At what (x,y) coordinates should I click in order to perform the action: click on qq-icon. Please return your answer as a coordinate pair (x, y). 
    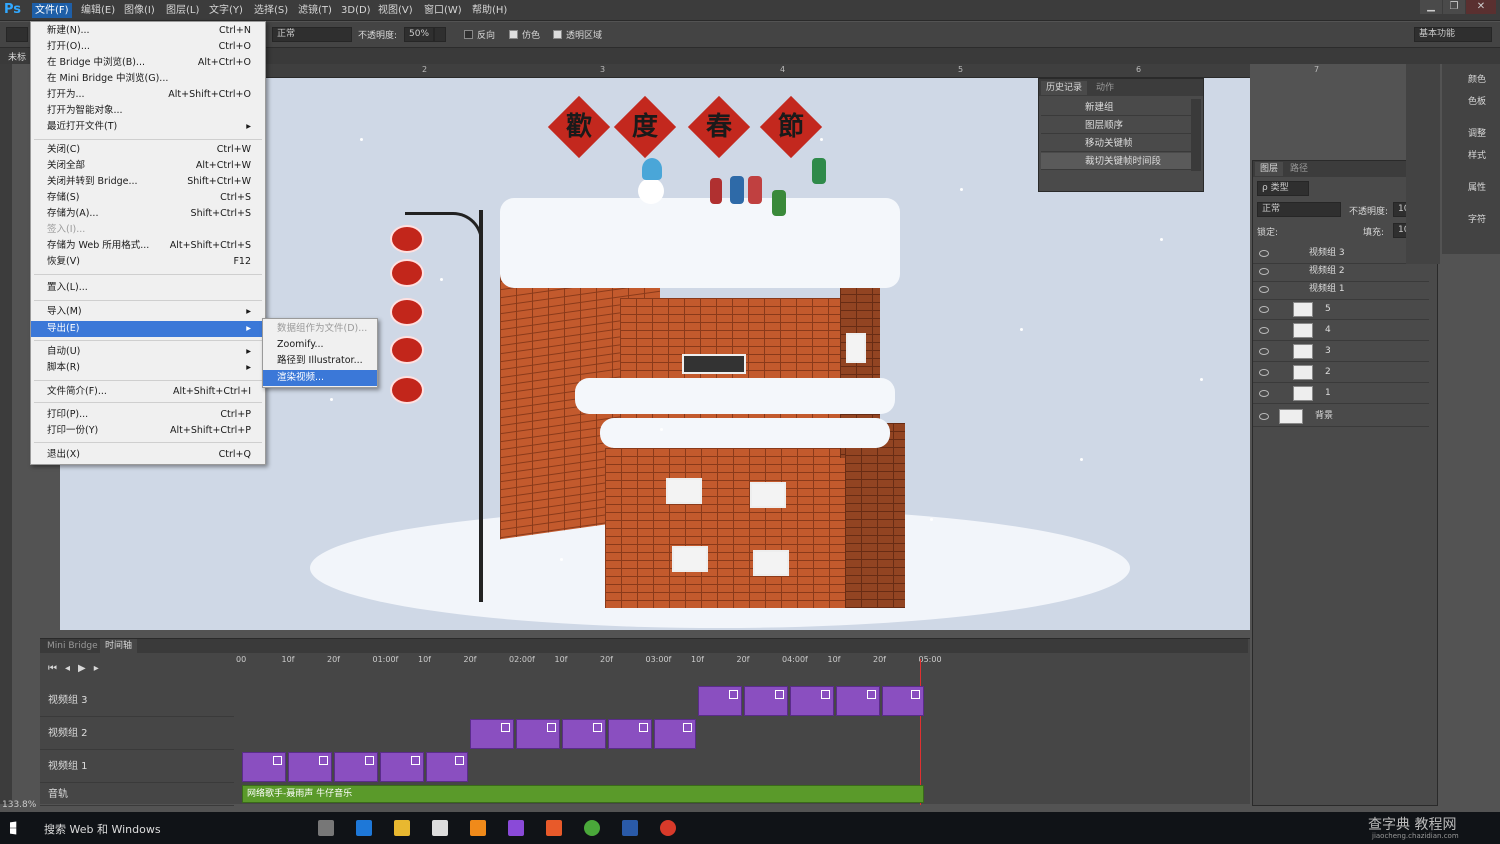
    Looking at the image, I should click on (668, 828).